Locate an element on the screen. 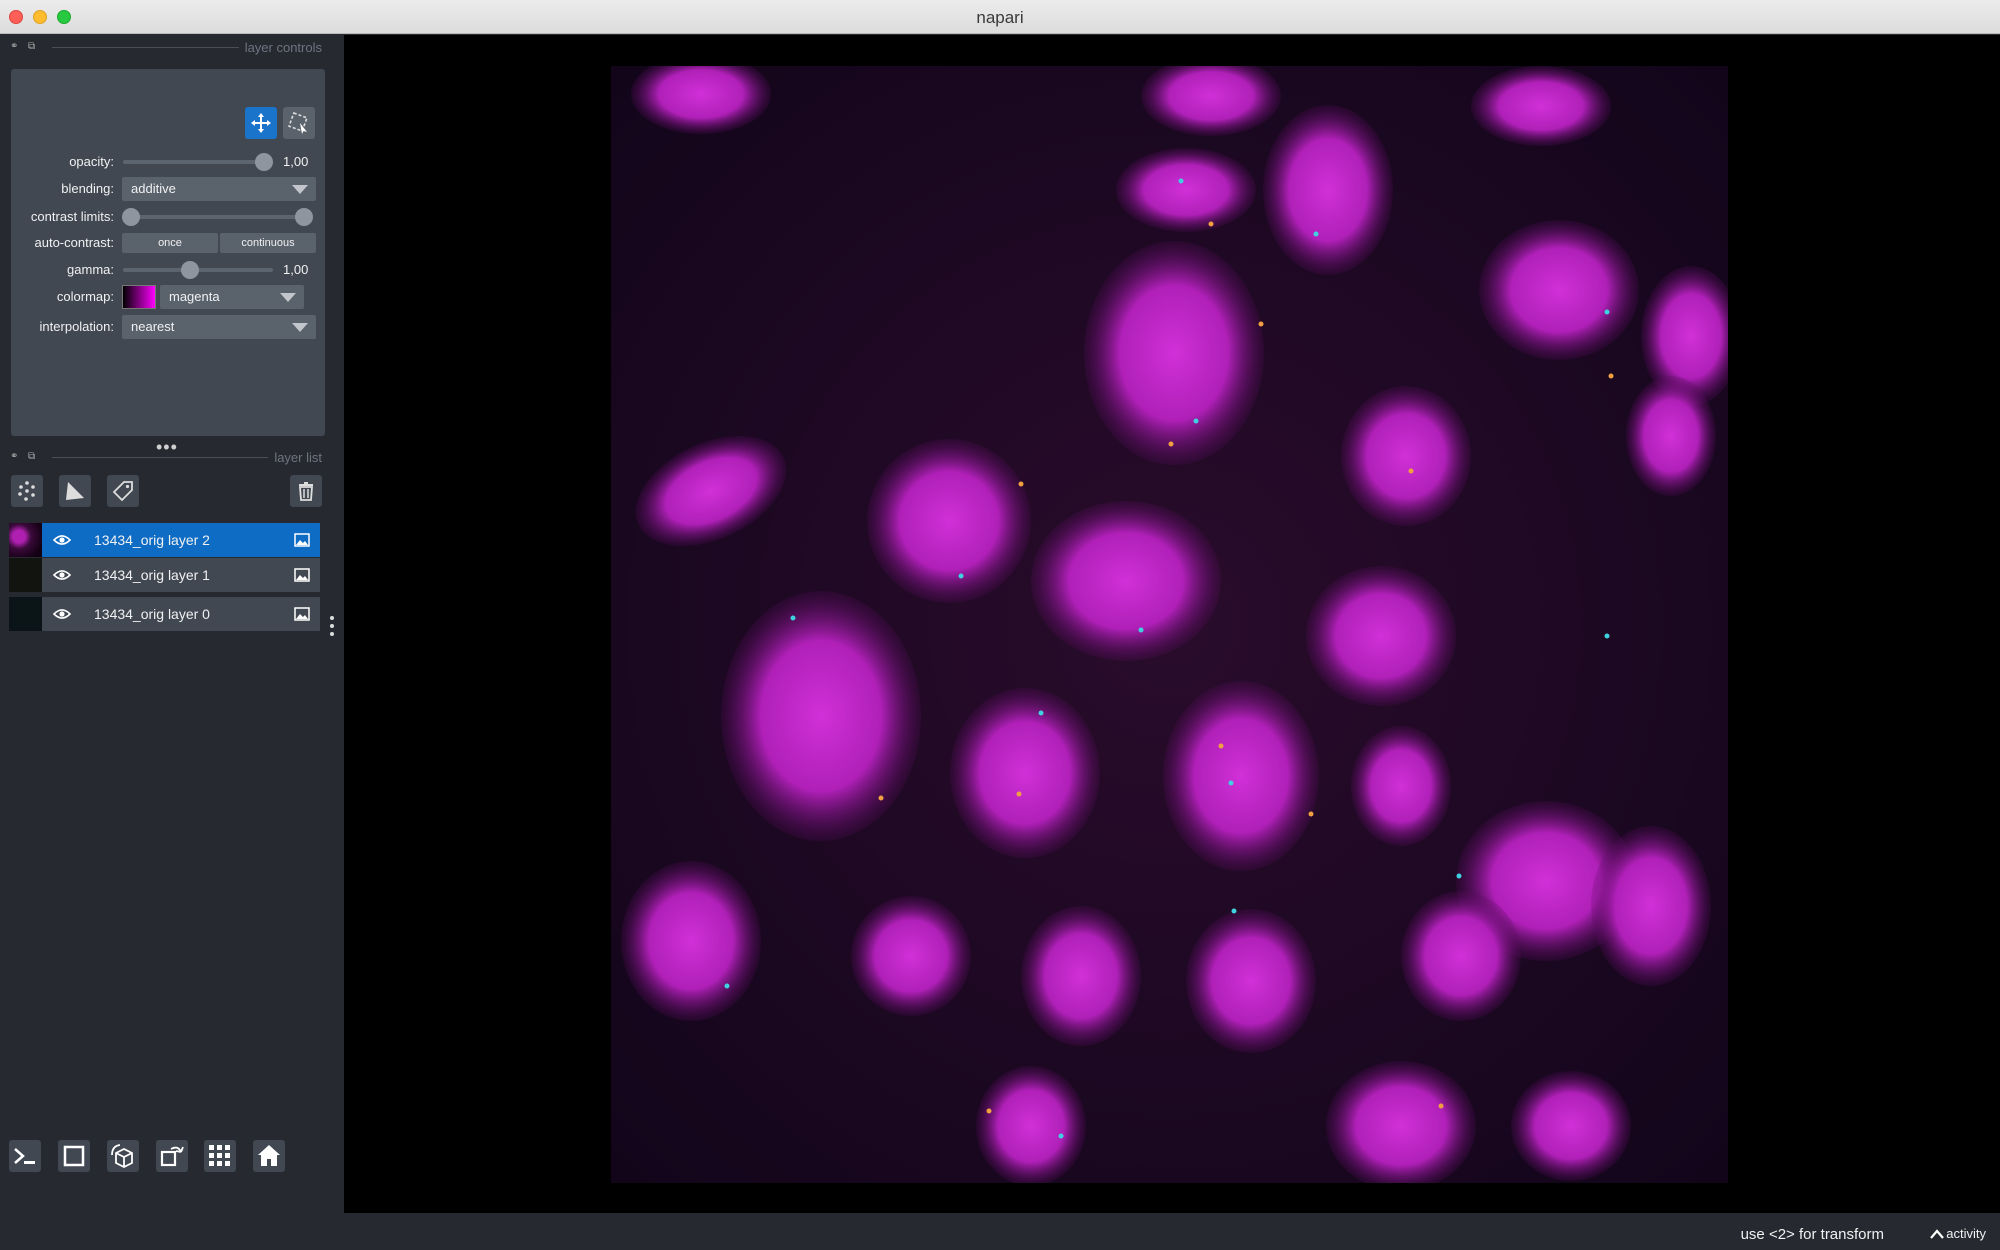  window-titlebar: napari is located at coordinates (1000, 17).